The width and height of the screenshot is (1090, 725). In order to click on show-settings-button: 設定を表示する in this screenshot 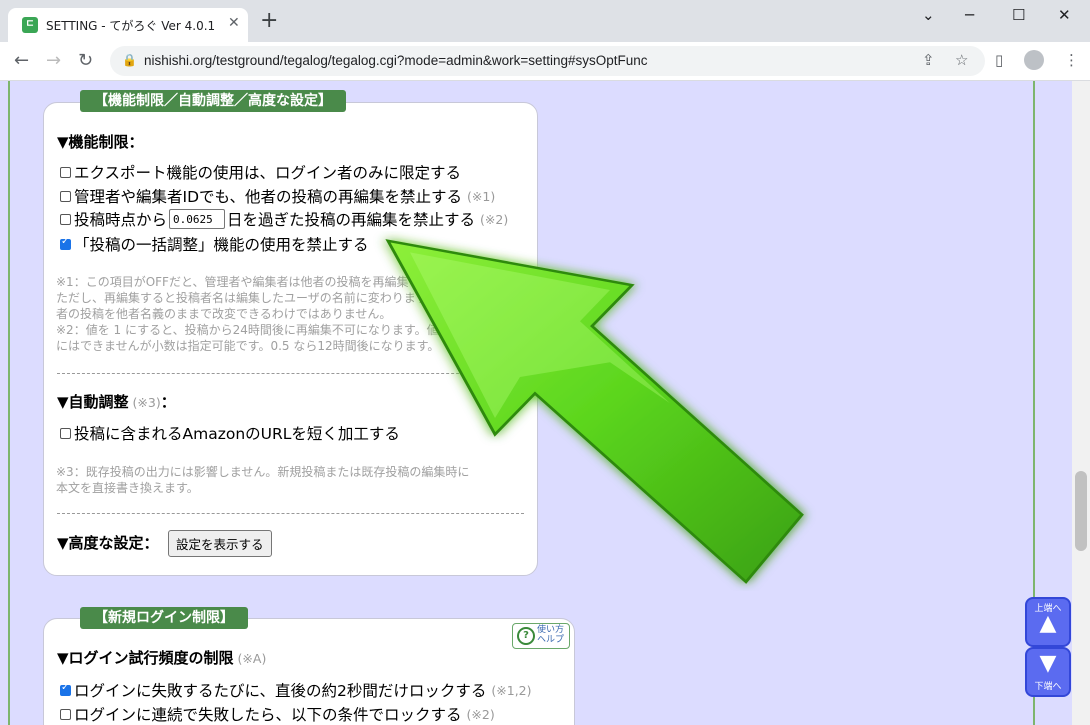, I will do `click(220, 543)`.